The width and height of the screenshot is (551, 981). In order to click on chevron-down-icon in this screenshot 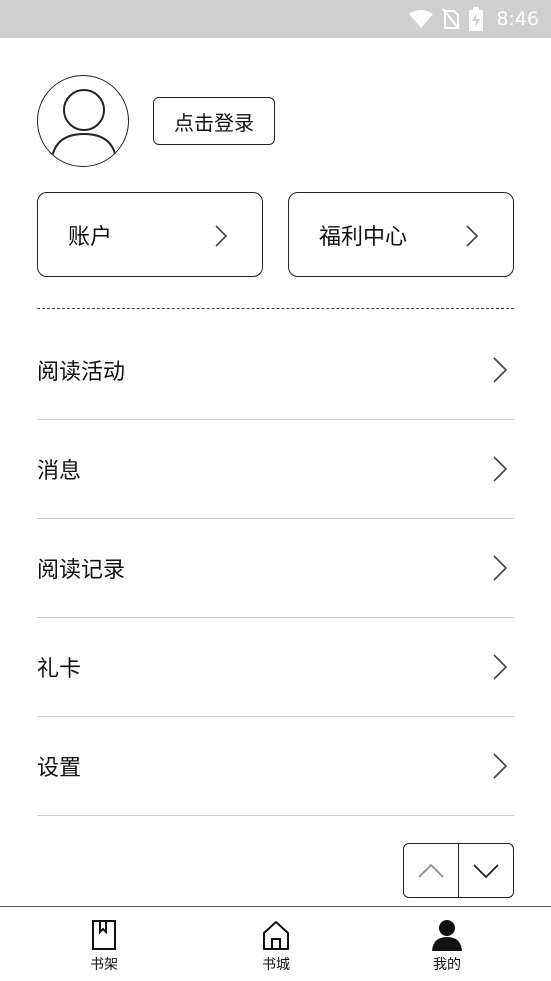, I will do `click(486, 870)`.